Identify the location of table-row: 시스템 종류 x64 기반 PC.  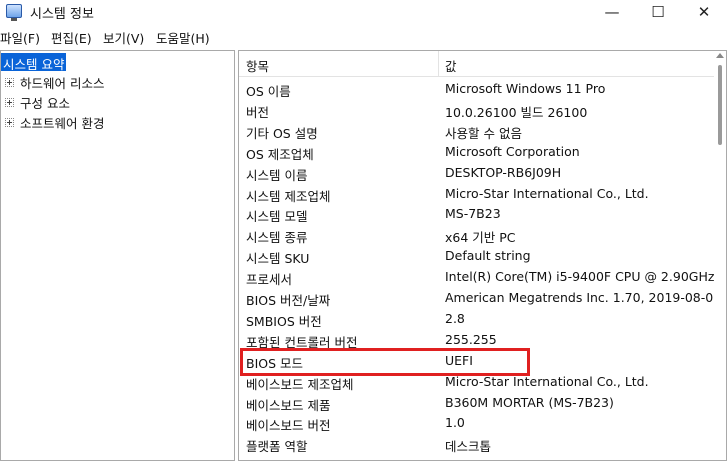
(477, 234).